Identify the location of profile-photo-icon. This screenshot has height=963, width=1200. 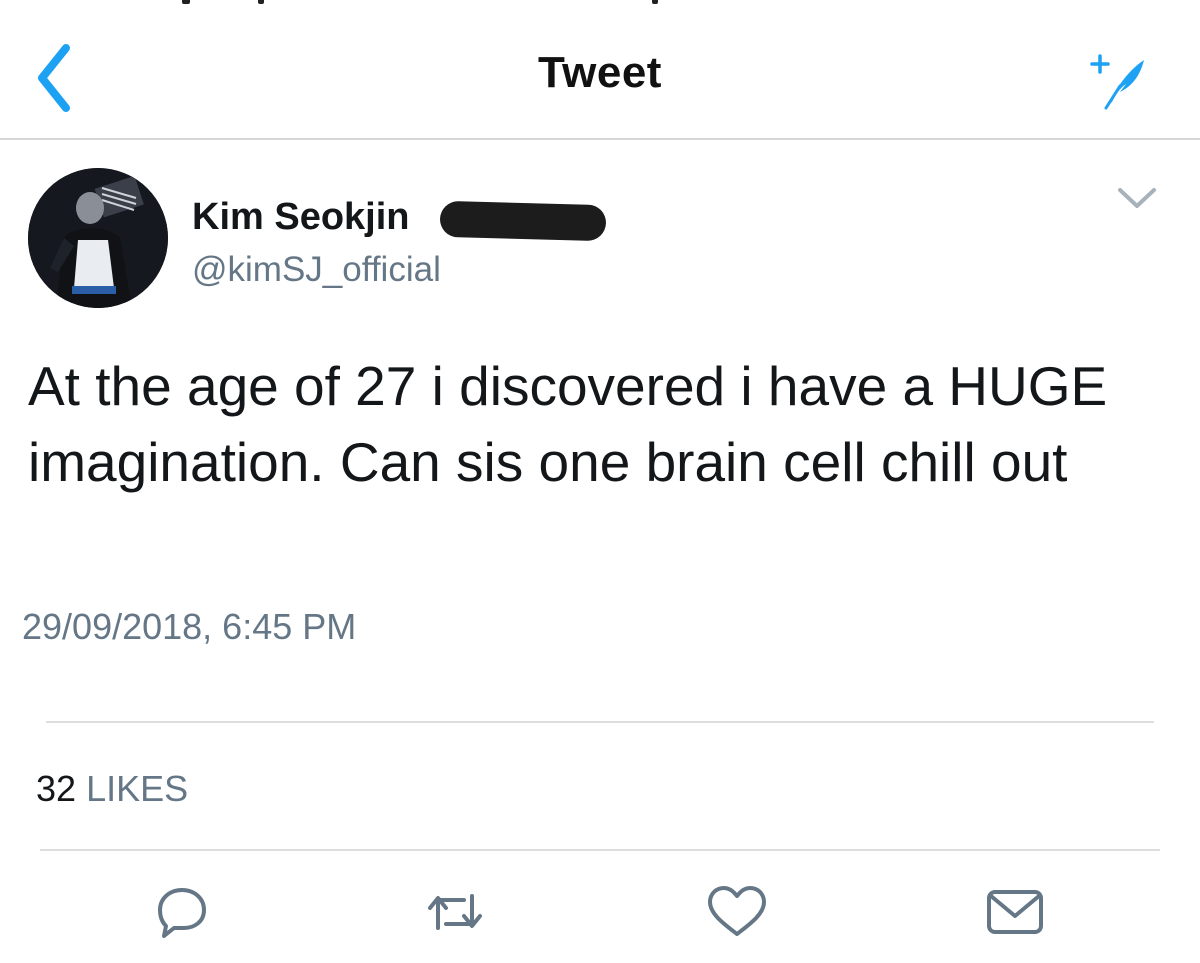
(98, 238).